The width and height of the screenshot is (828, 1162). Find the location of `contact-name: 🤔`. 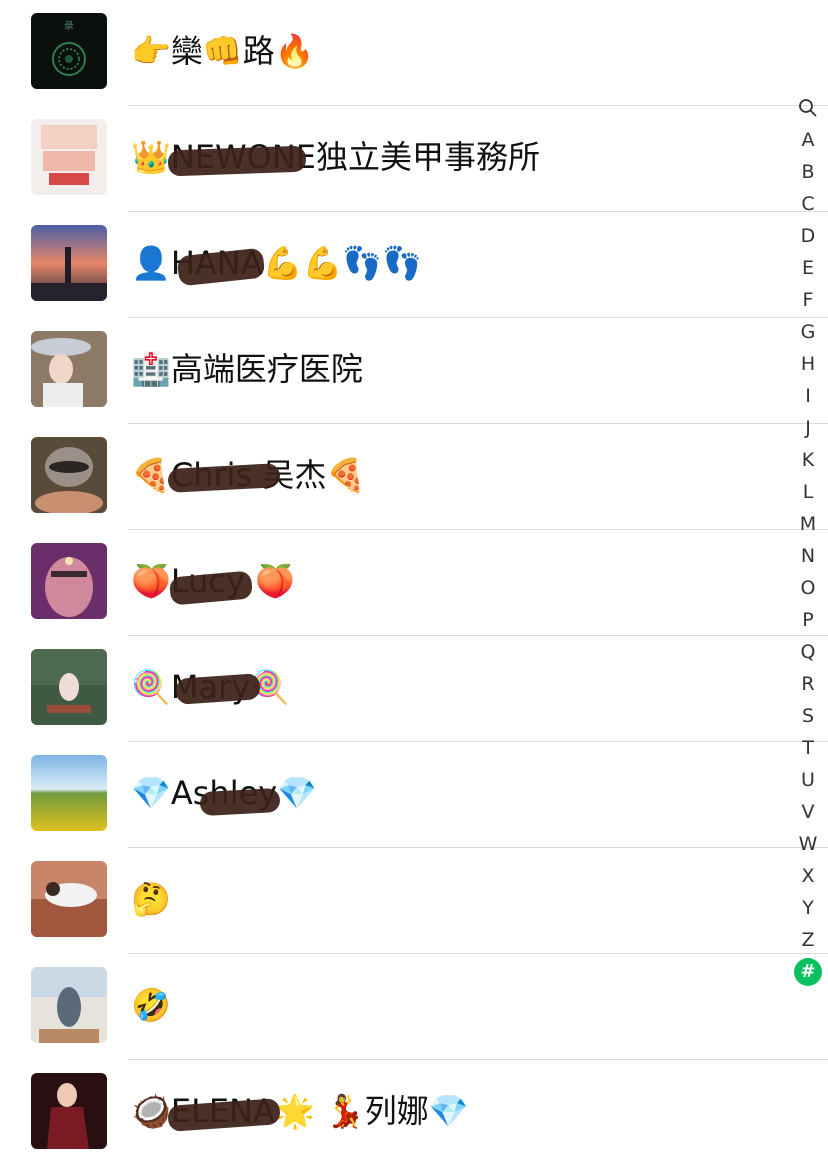

contact-name: 🤔 is located at coordinates (151, 899).